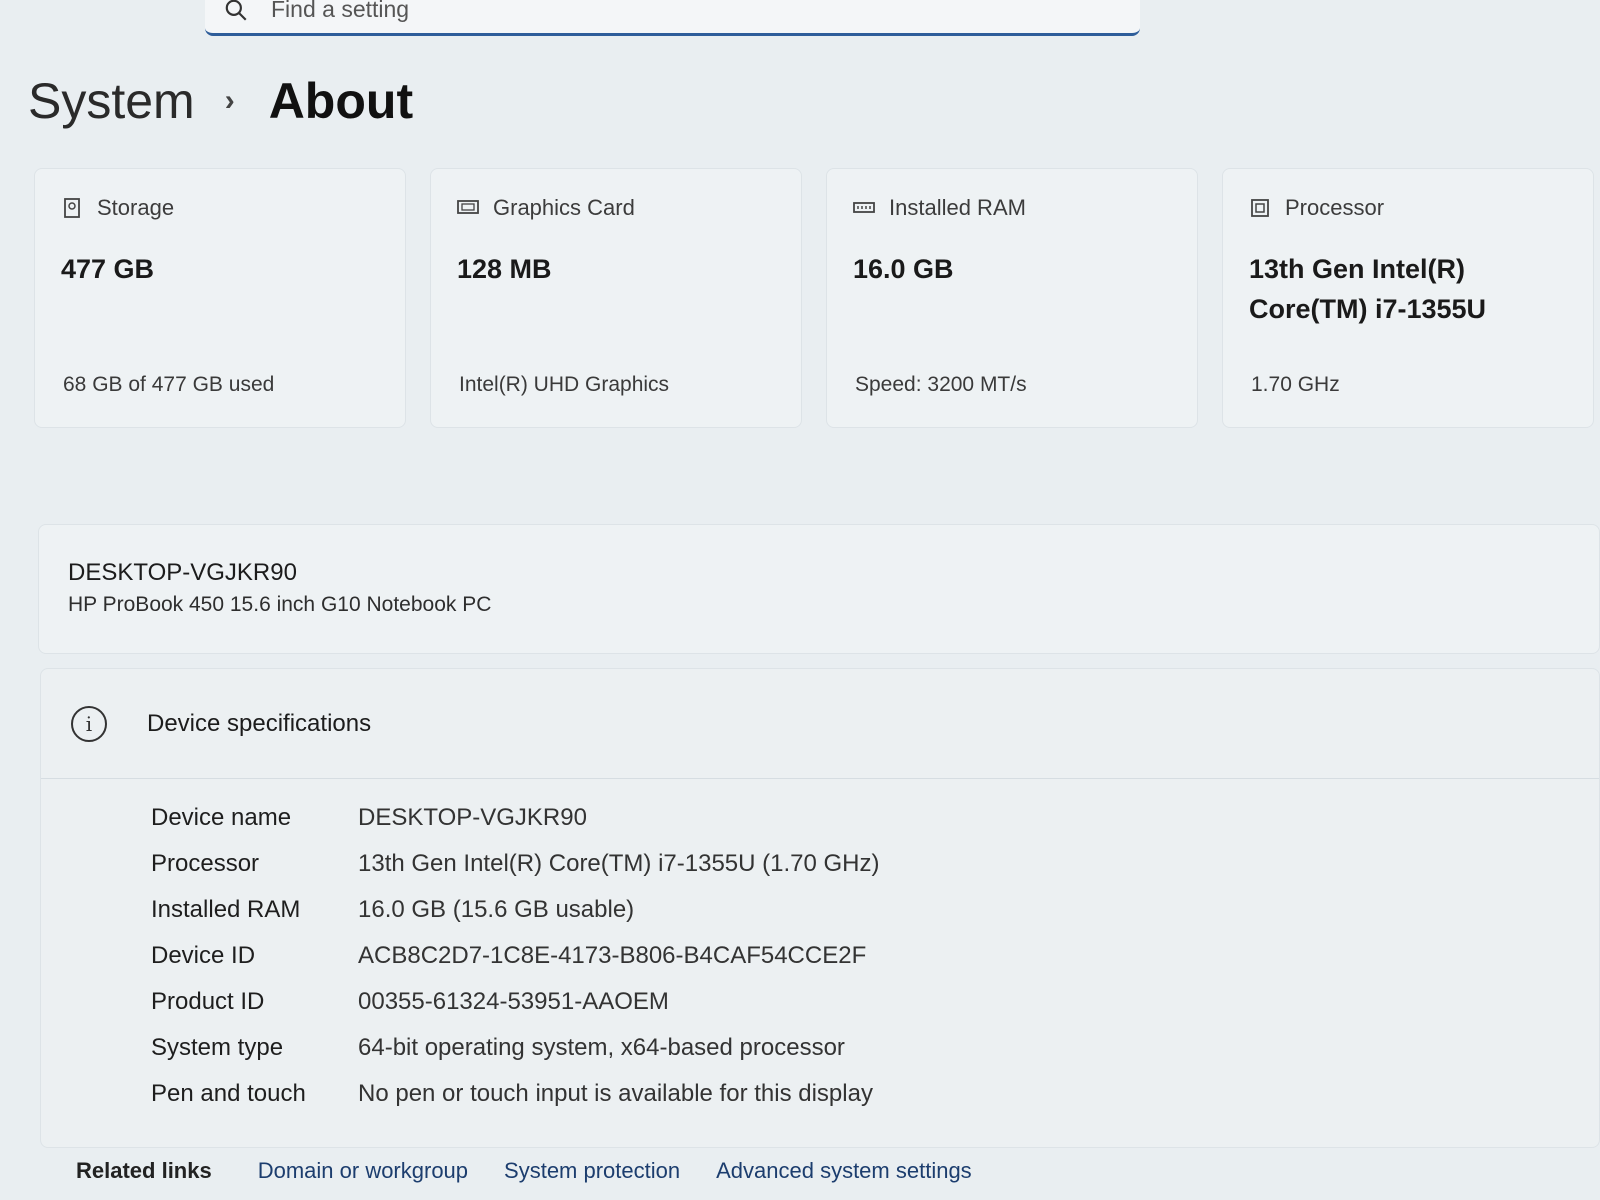  Describe the element at coordinates (220, 101) in the screenshot. I see `breadcrumb: System › About` at that location.